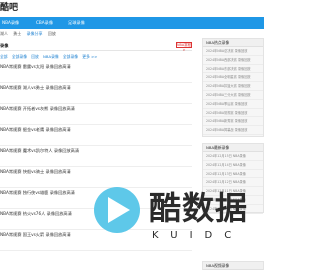 This screenshot has width=320, height=270. I want to click on subnav-item-replay: 回放, so click(52, 33).